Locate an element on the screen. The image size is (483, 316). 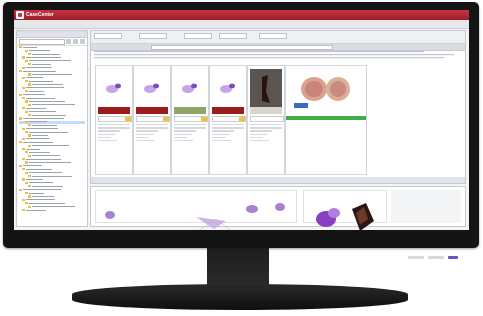
specimen-preview-image is located at coordinates (345, 216).